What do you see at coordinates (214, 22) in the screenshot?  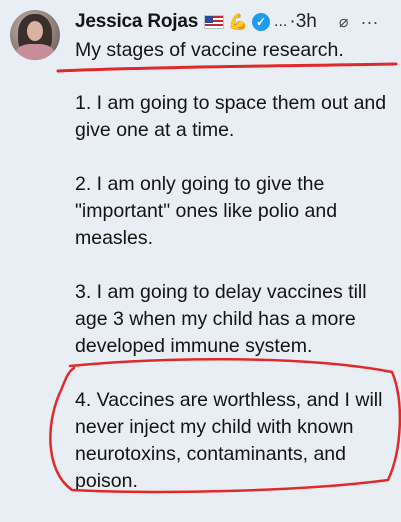 I see `us-flag-icon` at bounding box center [214, 22].